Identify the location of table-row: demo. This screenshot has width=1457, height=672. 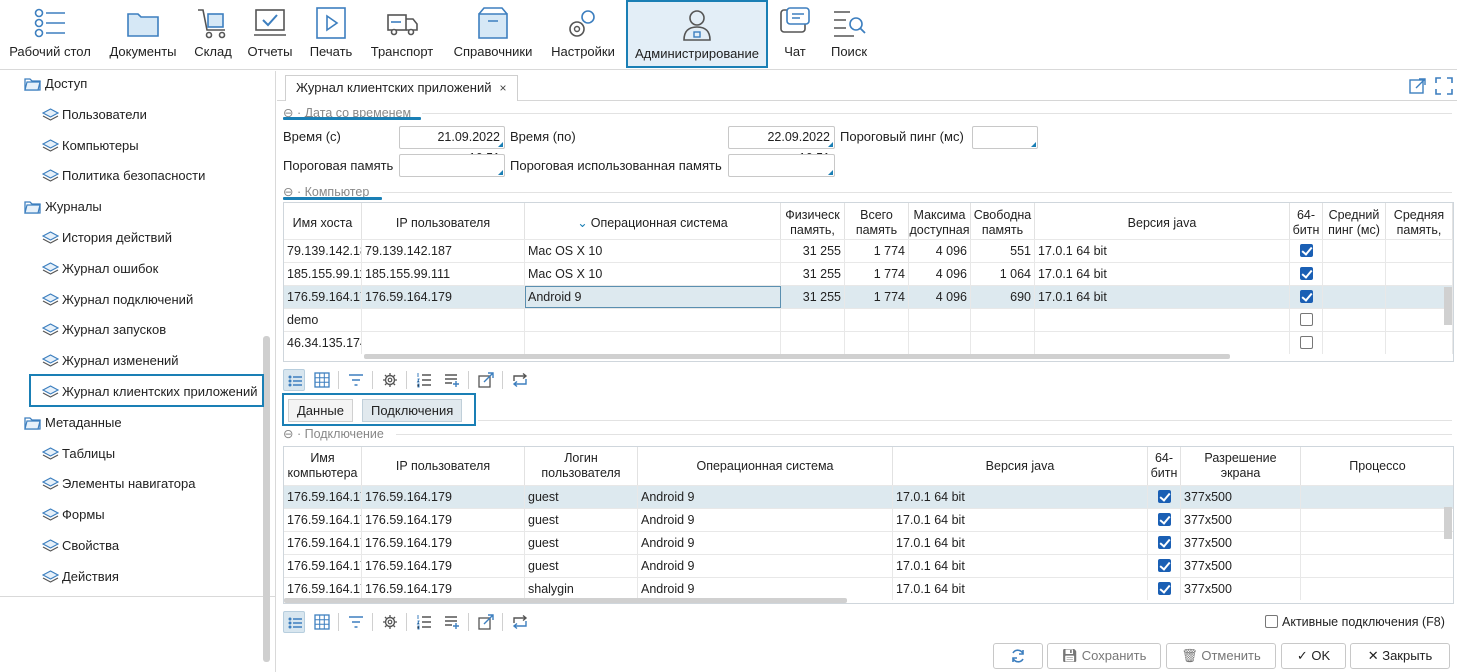
(868, 319).